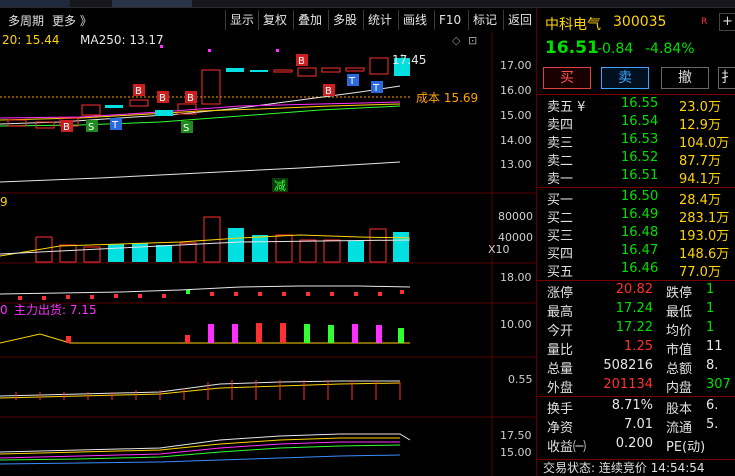  What do you see at coordinates (704, 143) in the screenshot?
I see `level-volume: 104.0万` at bounding box center [704, 143].